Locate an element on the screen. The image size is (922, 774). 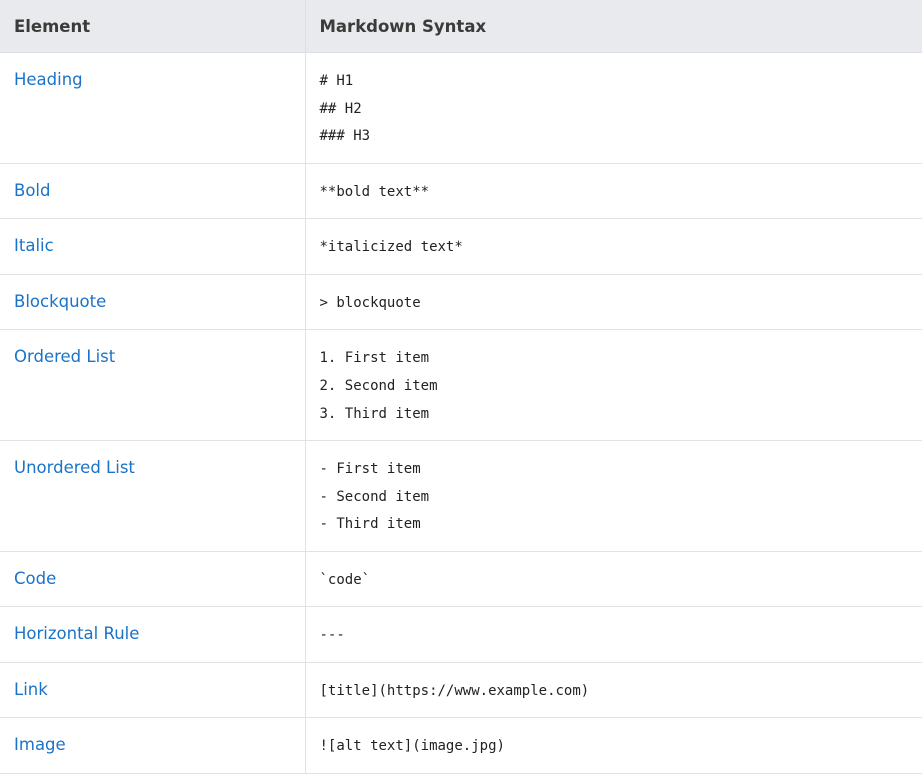
element-link: Image is located at coordinates (152, 737).